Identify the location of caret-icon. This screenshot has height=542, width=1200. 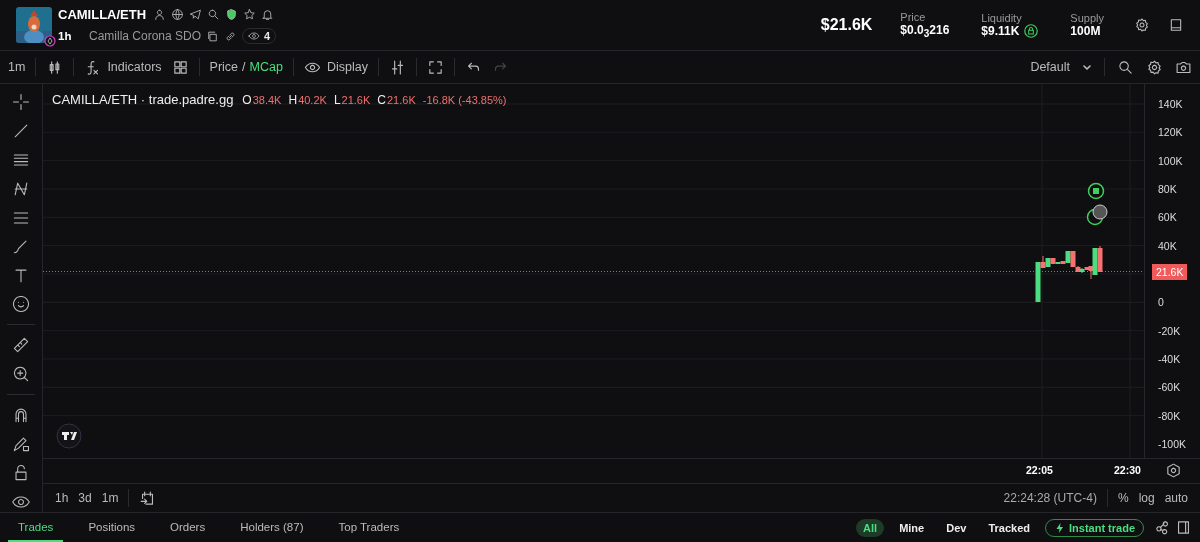
(1087, 67).